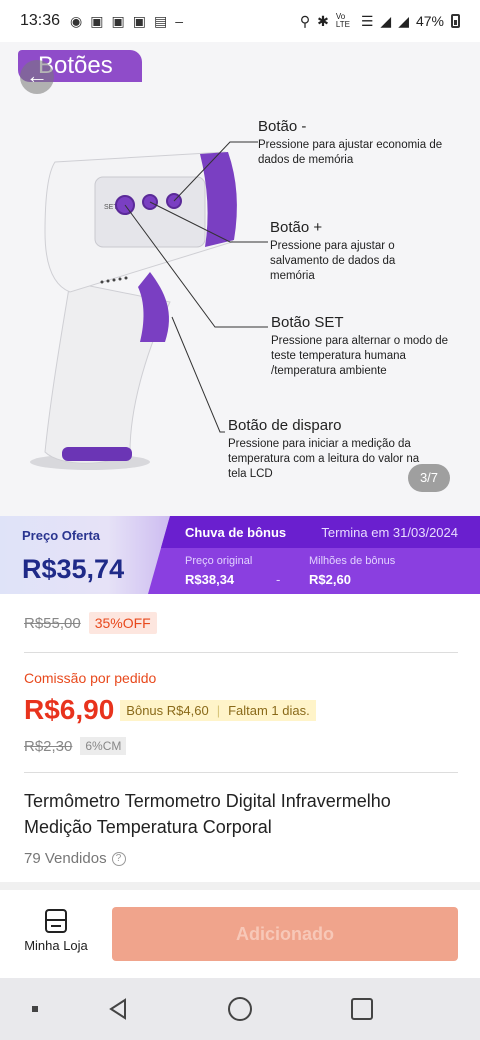 The height and width of the screenshot is (1040, 480). Describe the element at coordinates (160, 20) in the screenshot. I see `image-icon: ▤` at that location.